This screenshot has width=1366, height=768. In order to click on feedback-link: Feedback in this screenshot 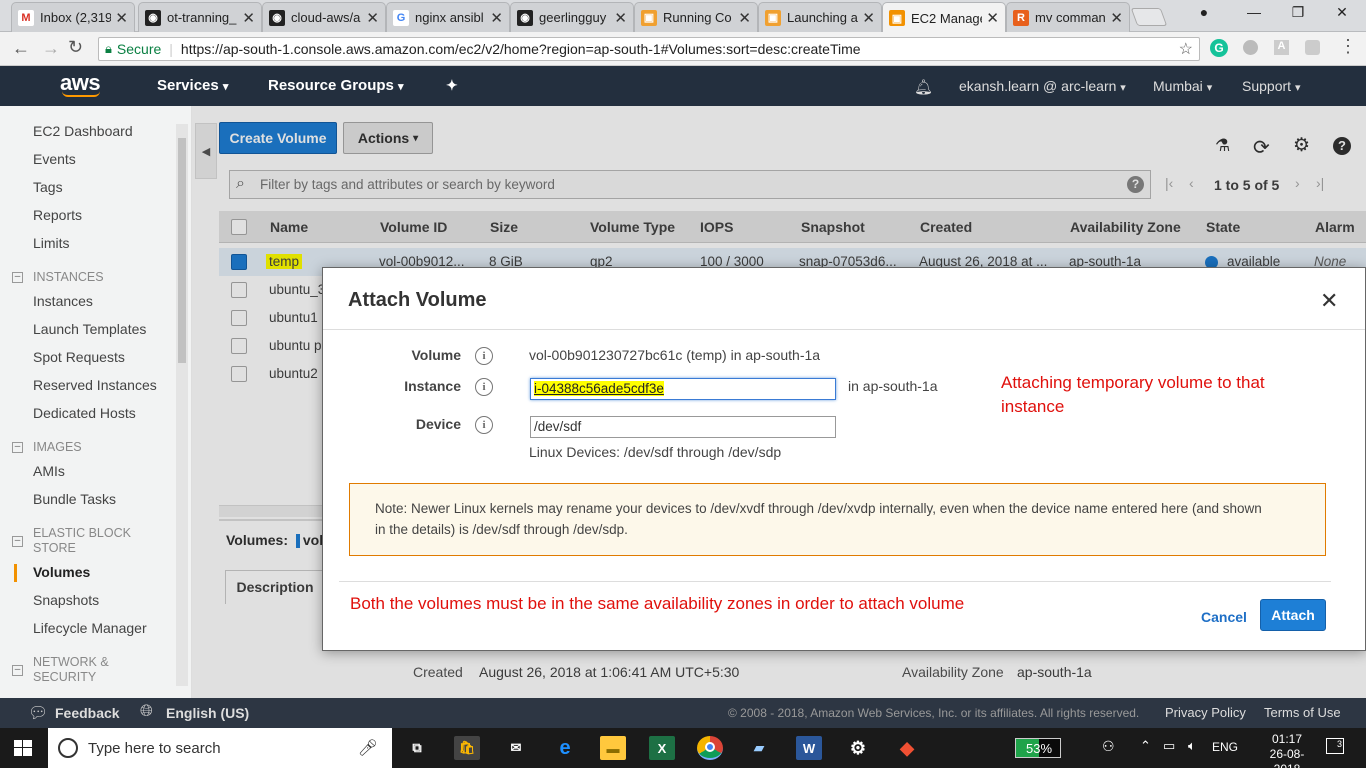, I will do `click(87, 713)`.